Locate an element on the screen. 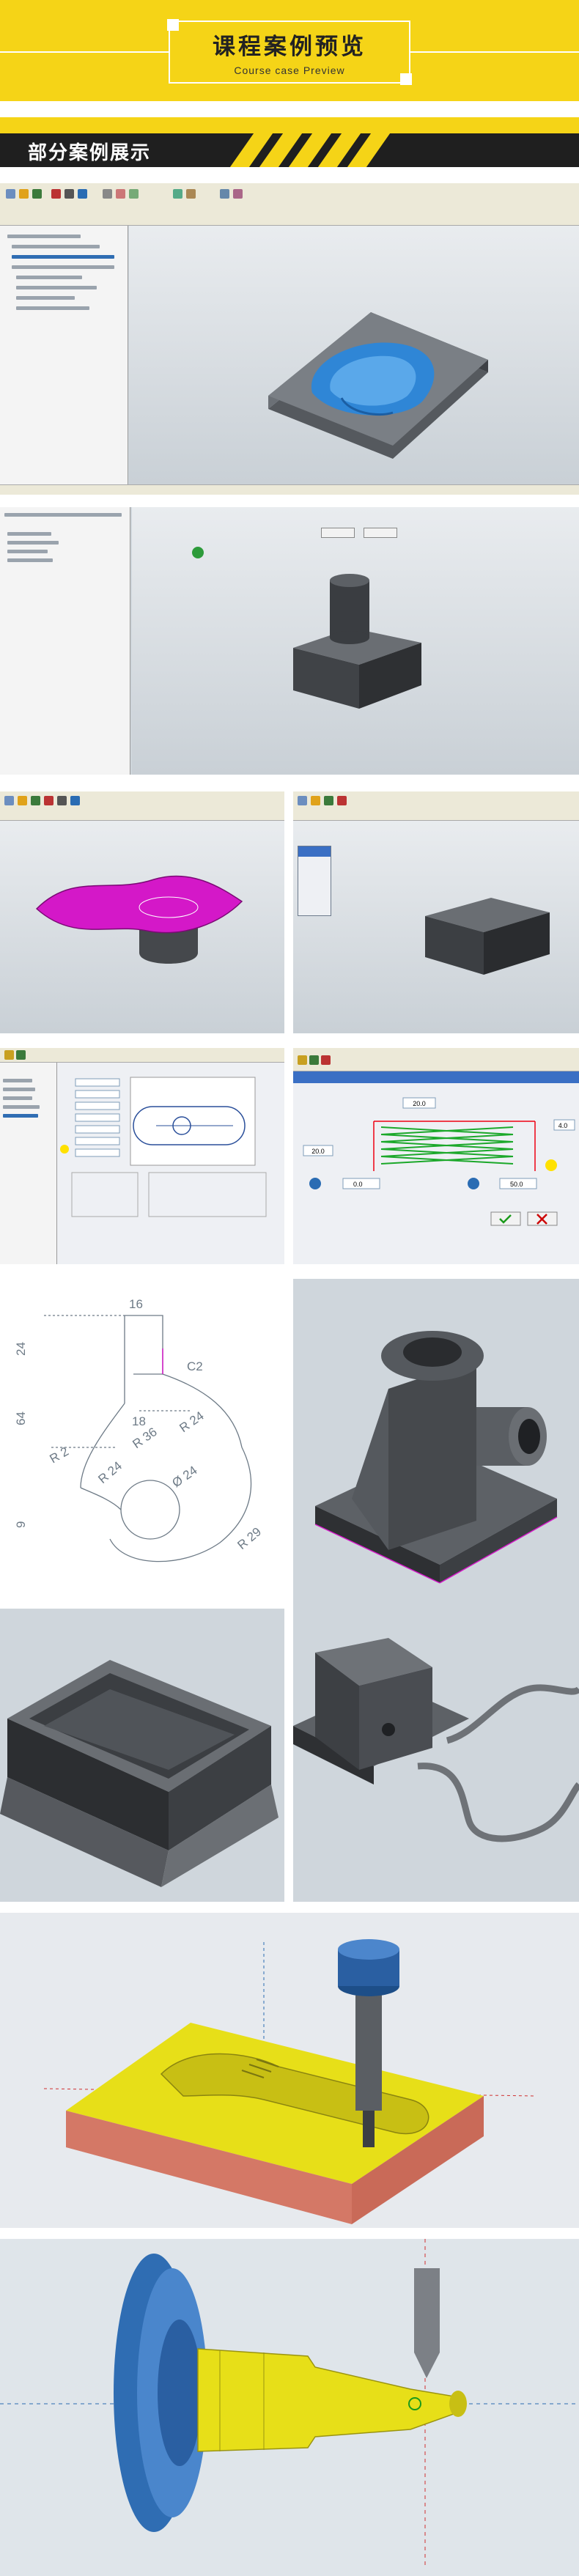 The width and height of the screenshot is (579, 2576). dim-label: C2 is located at coordinates (195, 1366).